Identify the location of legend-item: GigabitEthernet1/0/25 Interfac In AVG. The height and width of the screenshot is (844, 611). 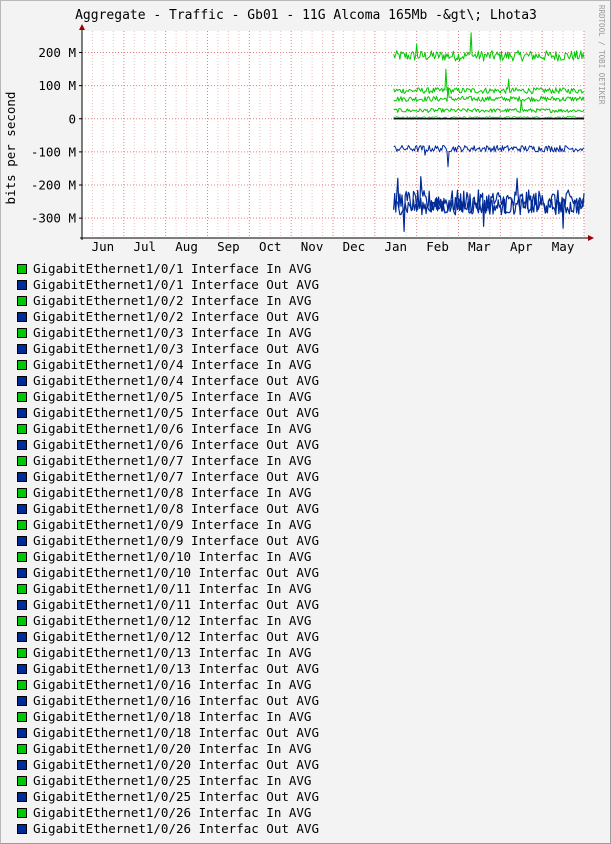
(168, 781).